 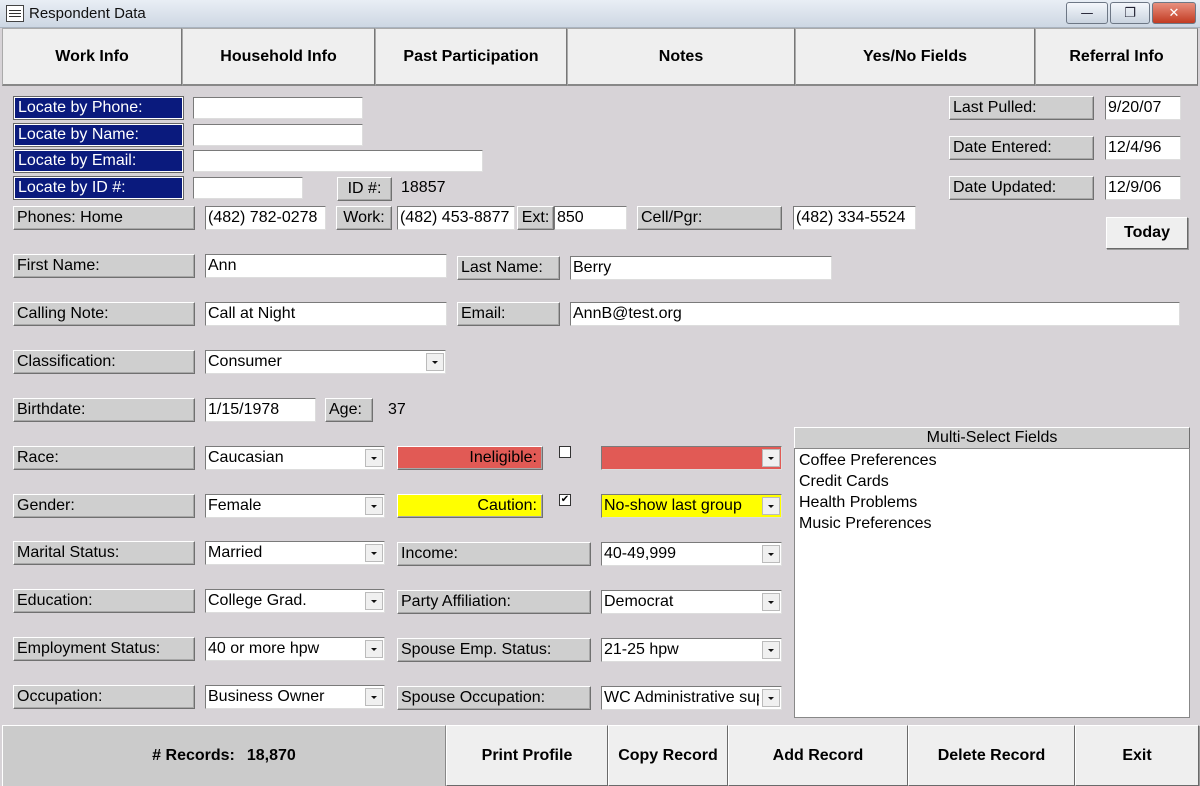 What do you see at coordinates (992, 460) in the screenshot?
I see `list-item: Coffee Preferences` at bounding box center [992, 460].